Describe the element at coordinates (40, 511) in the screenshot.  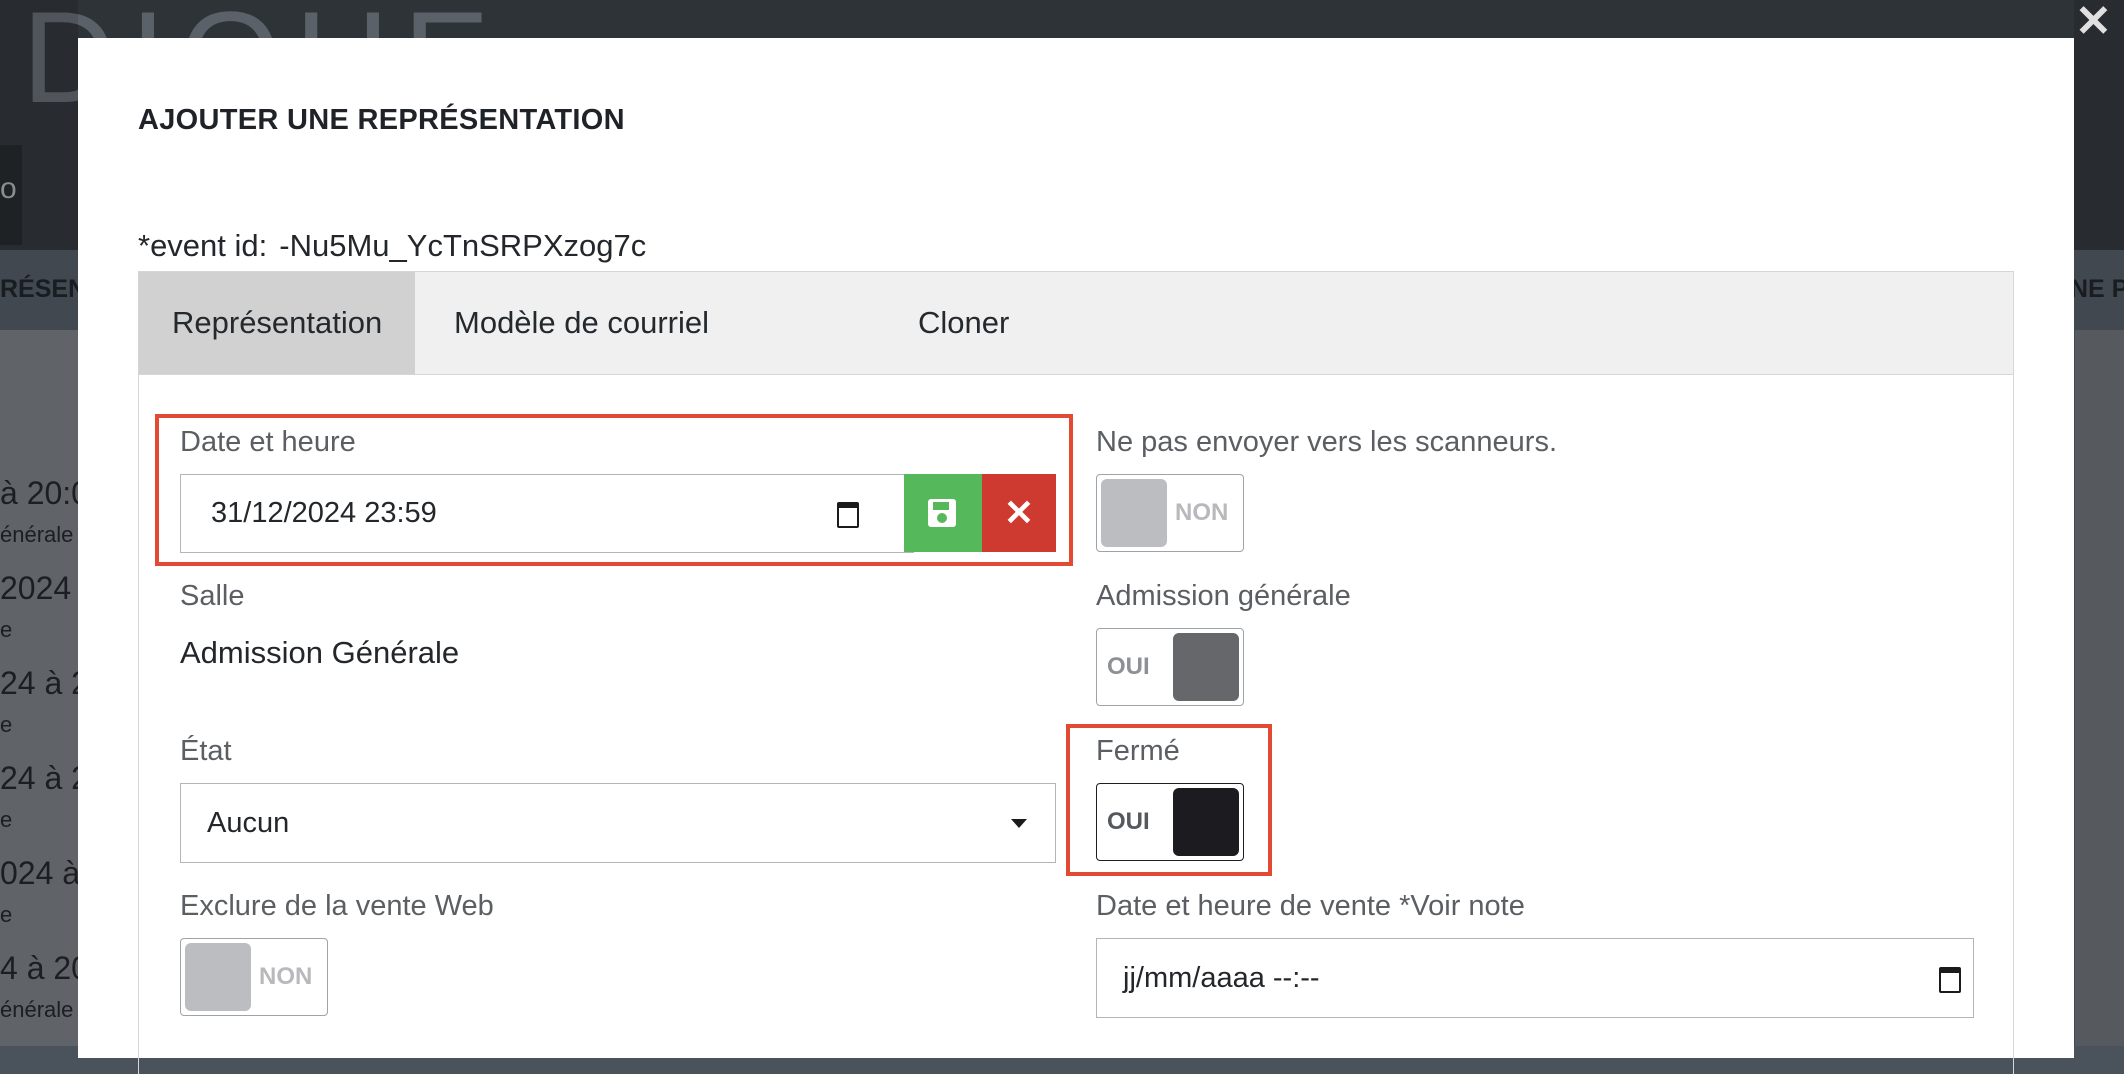
I see `background-list-item: à 20:0énérale` at that location.